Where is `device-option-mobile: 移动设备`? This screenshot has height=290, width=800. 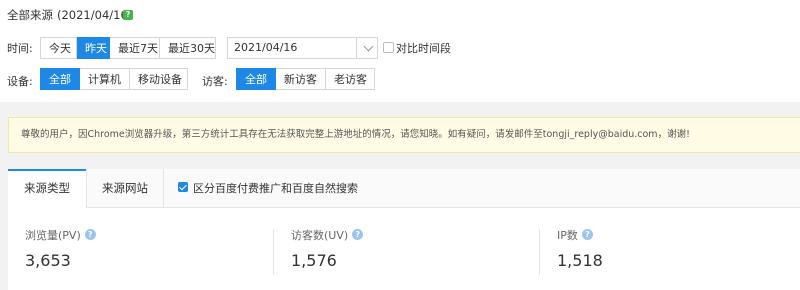 device-option-mobile: 移动设备 is located at coordinates (159, 79).